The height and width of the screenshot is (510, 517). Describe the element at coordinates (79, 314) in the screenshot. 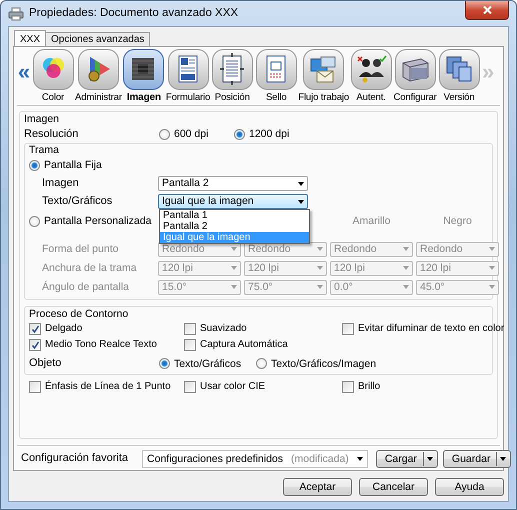

I see `group-title: Proceso de Contorno` at that location.